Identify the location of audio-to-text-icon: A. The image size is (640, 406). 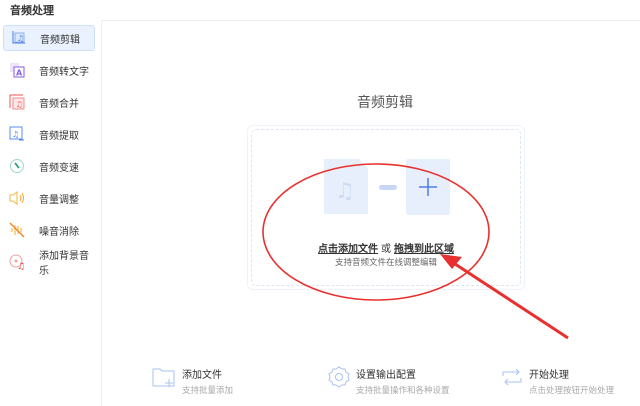
(17, 70).